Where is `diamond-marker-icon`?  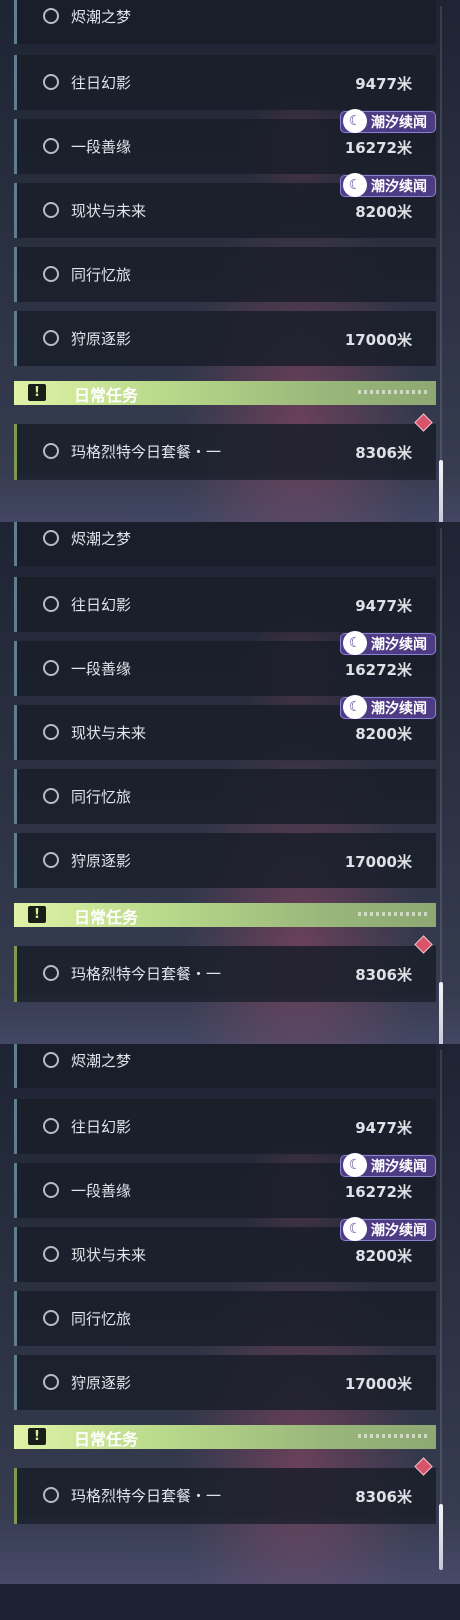 diamond-marker-icon is located at coordinates (423, 1466).